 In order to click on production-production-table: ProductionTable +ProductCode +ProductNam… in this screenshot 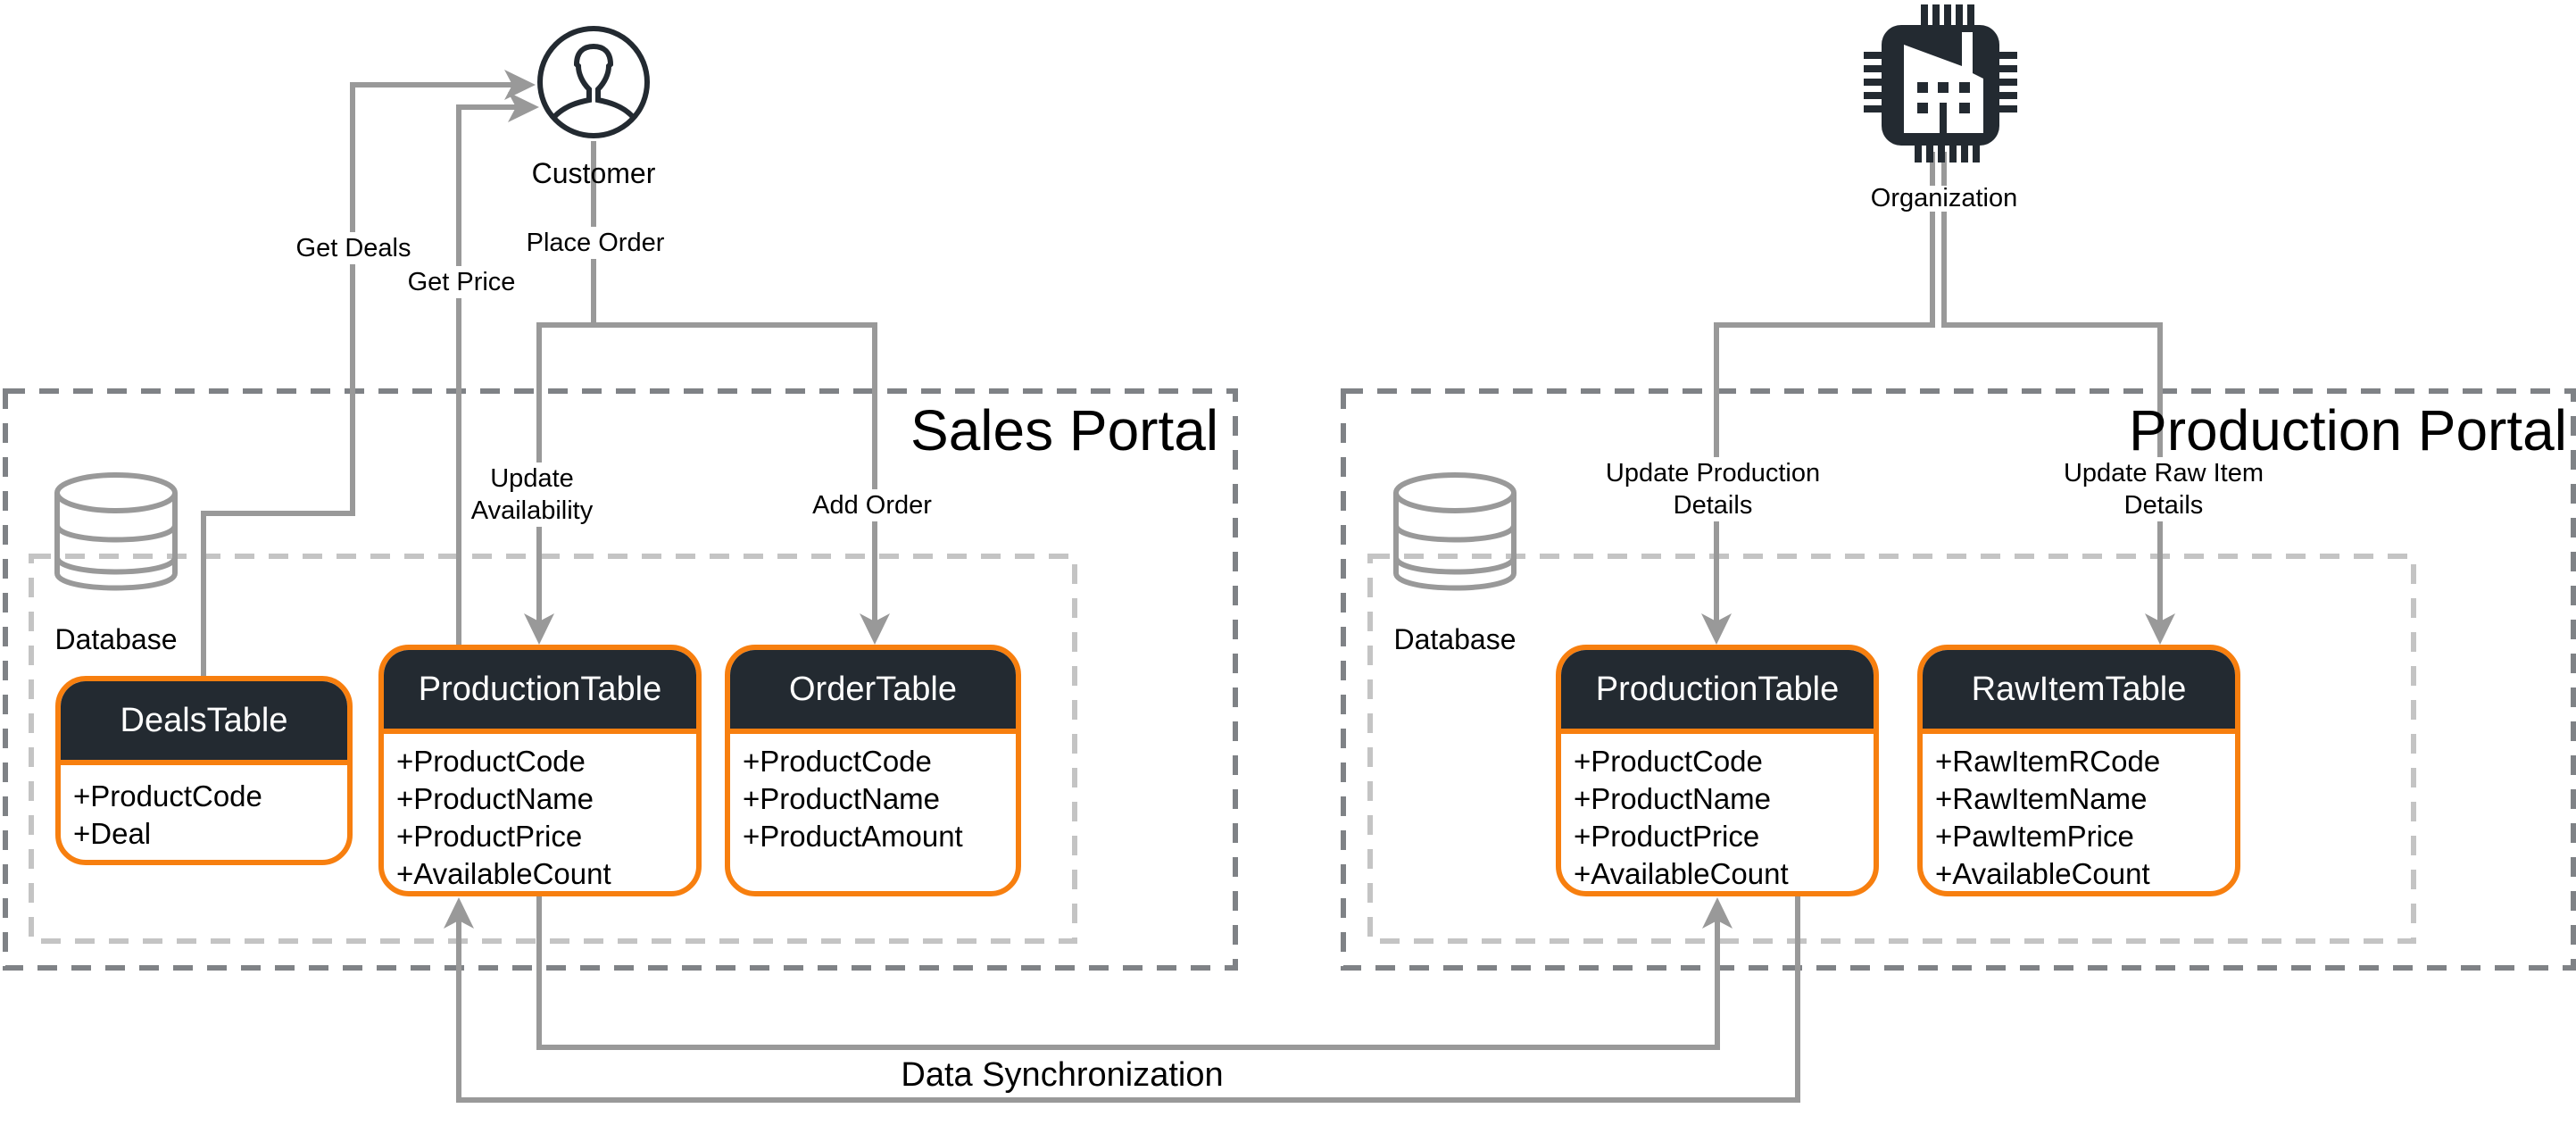, I will do `click(1717, 771)`.